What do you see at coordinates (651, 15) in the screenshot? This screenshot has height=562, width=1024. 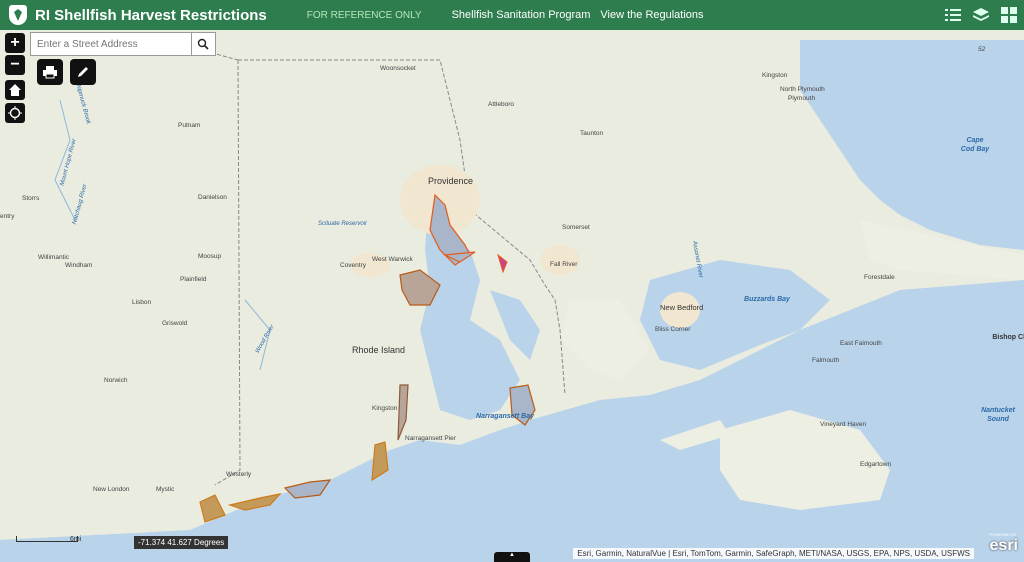 I see `regulations-link: View the Regulations` at bounding box center [651, 15].